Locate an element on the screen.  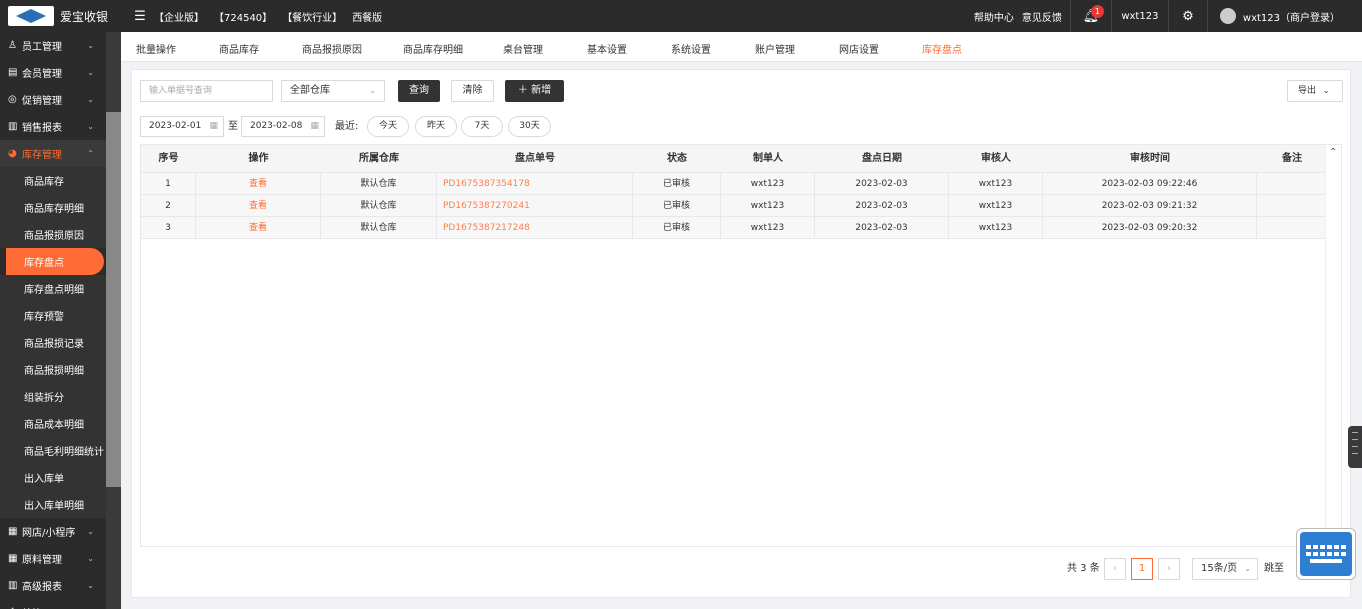
sidebar-group-bottom-0: ▦ 网店/小程序 ⌄ is located at coordinates (53, 531).